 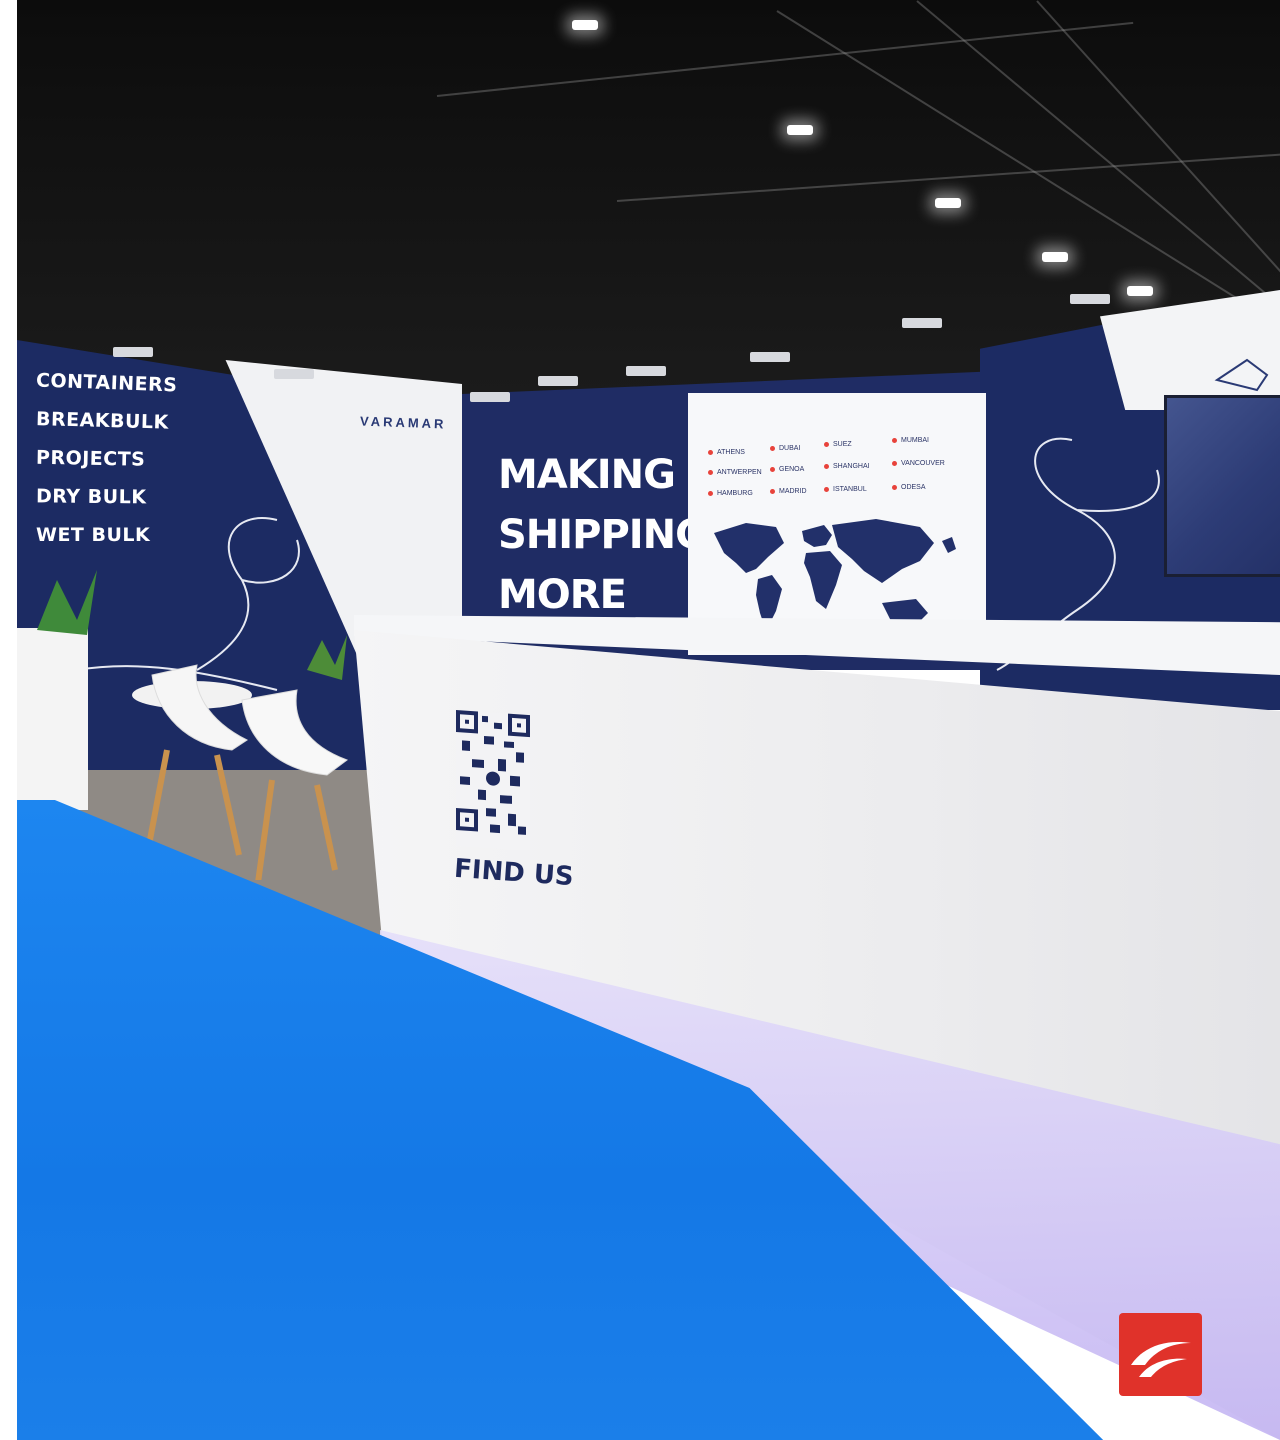 I want to click on office-label: GENOA, so click(x=787, y=469).